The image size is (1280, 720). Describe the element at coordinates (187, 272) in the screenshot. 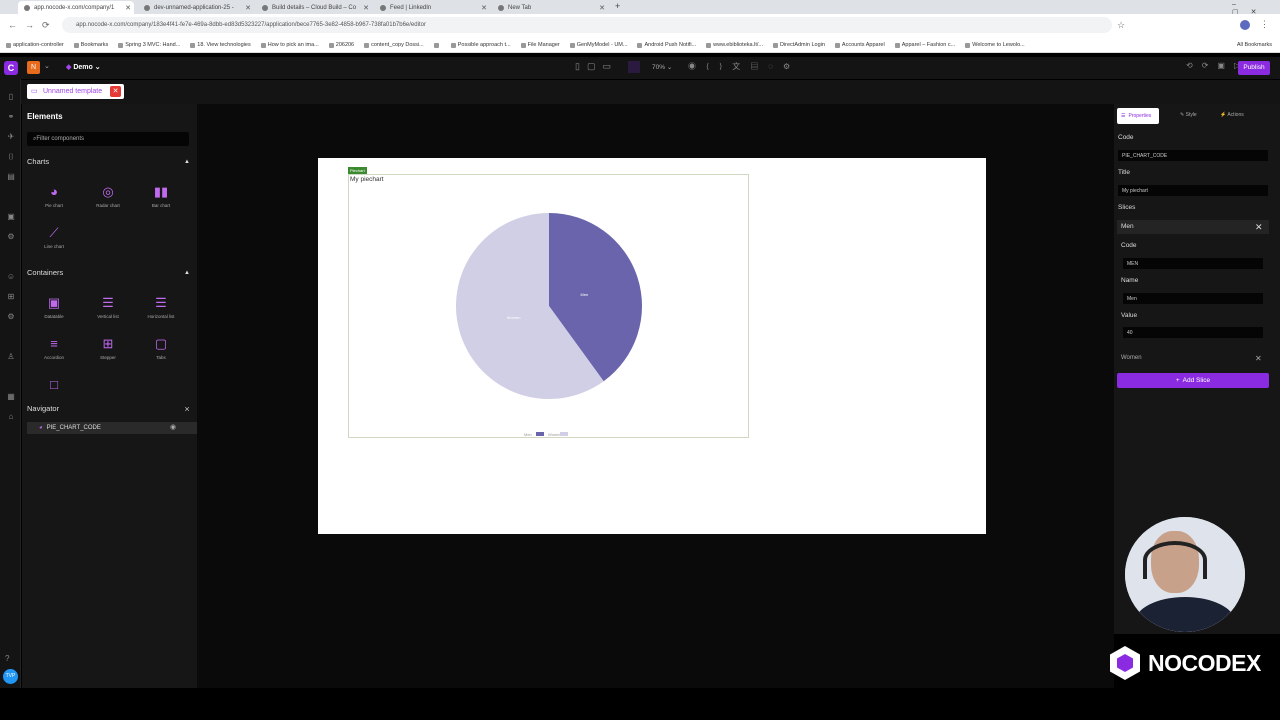

I see `chevron-up-icon: ▲` at that location.